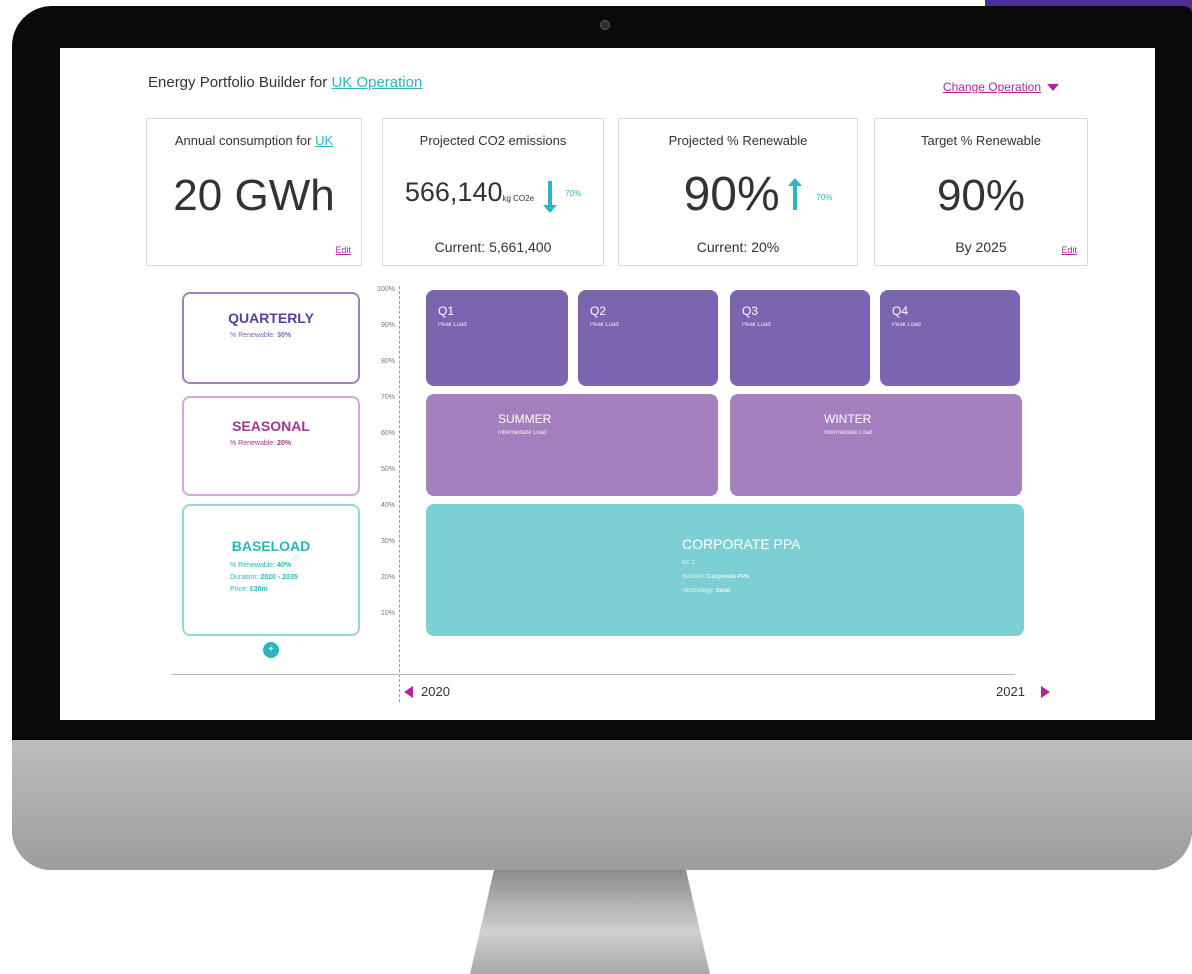  I want to click on consumption-label: Annual consumption for UK, so click(254, 140).